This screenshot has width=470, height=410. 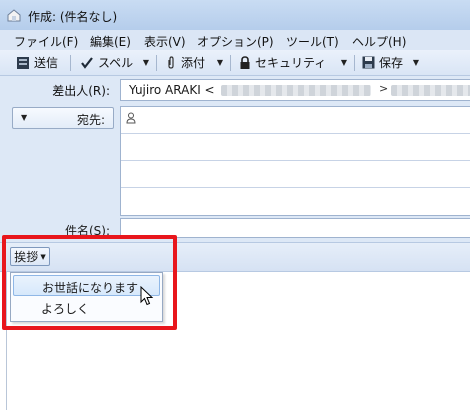 What do you see at coordinates (171, 62) in the screenshot?
I see `paperclip-icon` at bounding box center [171, 62].